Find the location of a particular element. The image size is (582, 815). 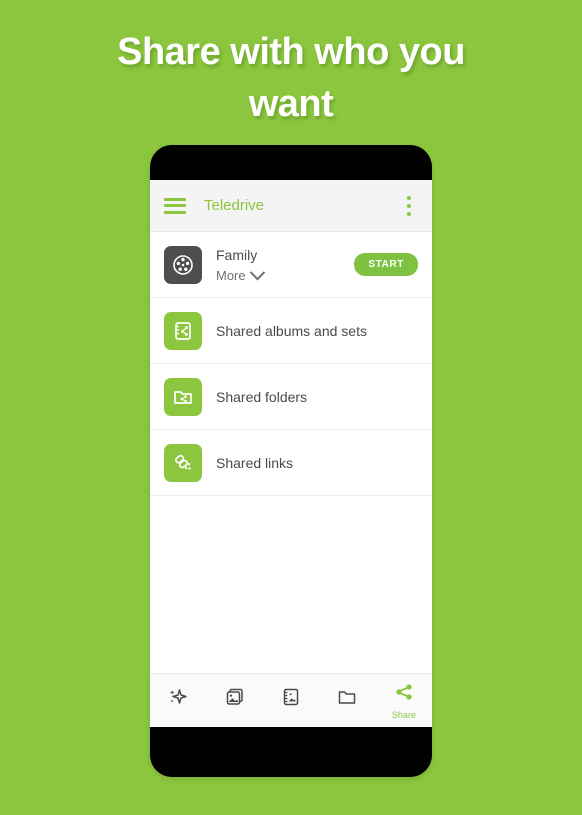

sparkle-icon is located at coordinates (178, 699).